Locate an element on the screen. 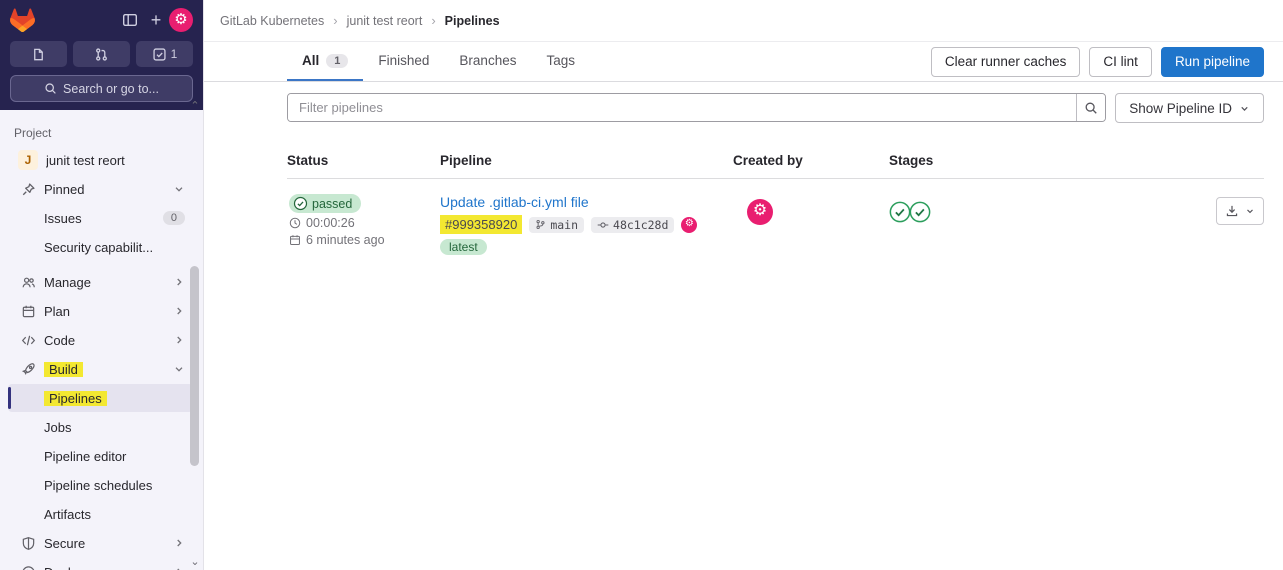 The height and width of the screenshot is (570, 1283). pipeline-title-link: Update .gitlab-ci.yml file is located at coordinates (514, 202).